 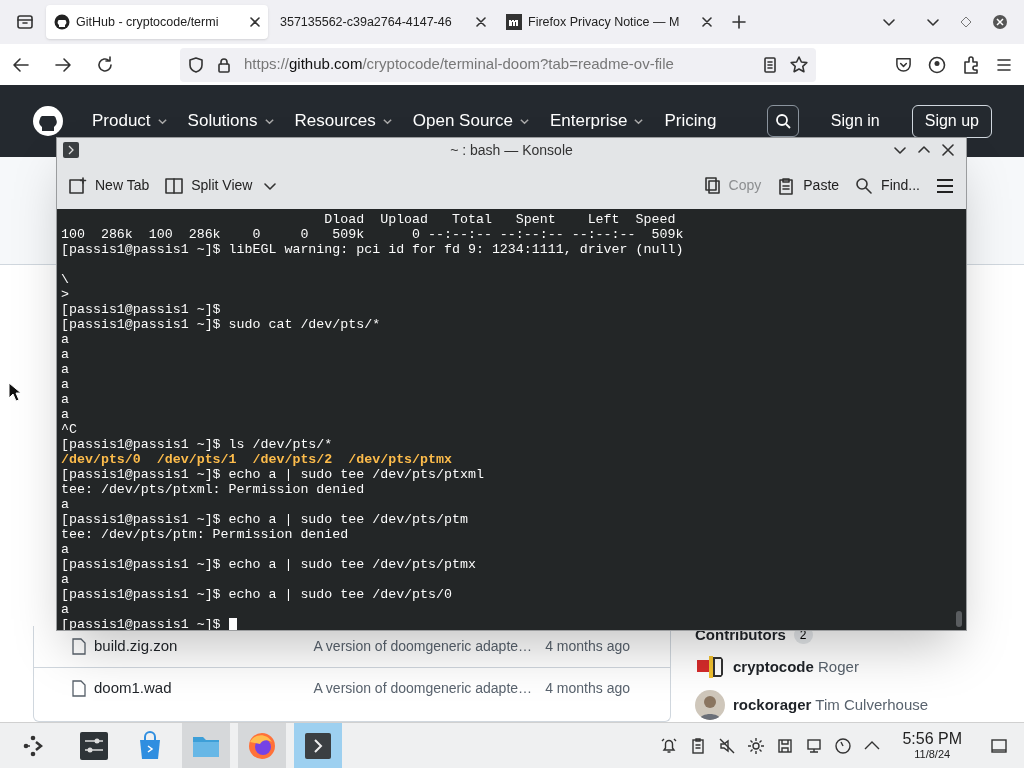 I want to click on terminal-line: [passis1@passis1 ~]$ echo a | sudo tee /dev/pts/ptm, so click(x=265, y=519).